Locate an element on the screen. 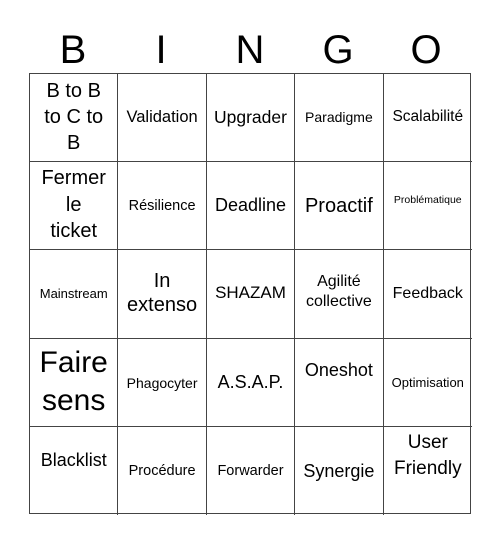 This screenshot has height=544, width=500. cell-text: Validation is located at coordinates (162, 117).